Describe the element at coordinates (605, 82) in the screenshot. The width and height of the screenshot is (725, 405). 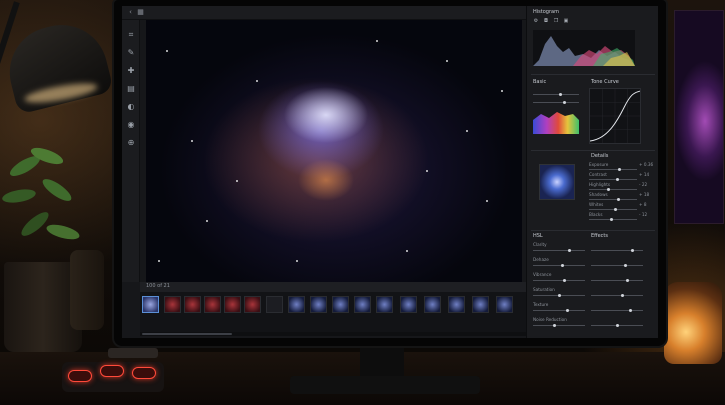
I see `tone-curve-title: Tone Curve` at that location.